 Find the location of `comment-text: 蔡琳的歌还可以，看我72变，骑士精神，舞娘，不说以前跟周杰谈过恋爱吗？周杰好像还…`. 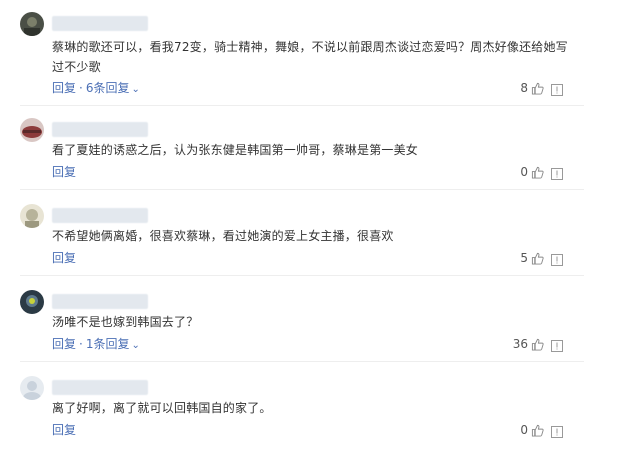

comment-text: 蔡琳的歌还可以，看我72变，骑士精神，舞娘，不说以前跟周杰谈过恋爱吗？周杰好像还… is located at coordinates (310, 57).